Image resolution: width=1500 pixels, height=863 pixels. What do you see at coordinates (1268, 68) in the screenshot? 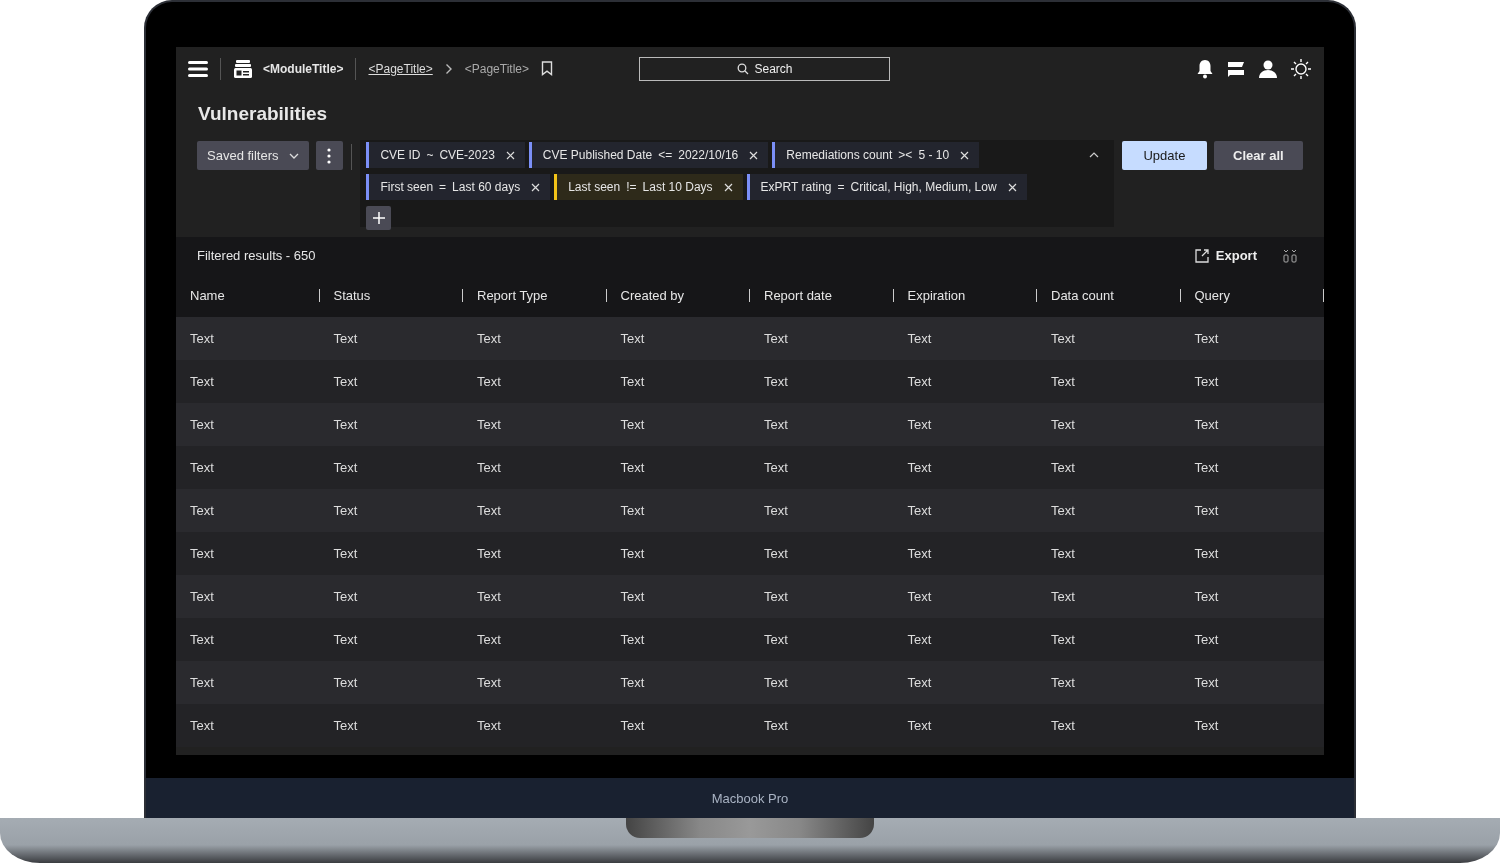
I see `user-icon` at bounding box center [1268, 68].